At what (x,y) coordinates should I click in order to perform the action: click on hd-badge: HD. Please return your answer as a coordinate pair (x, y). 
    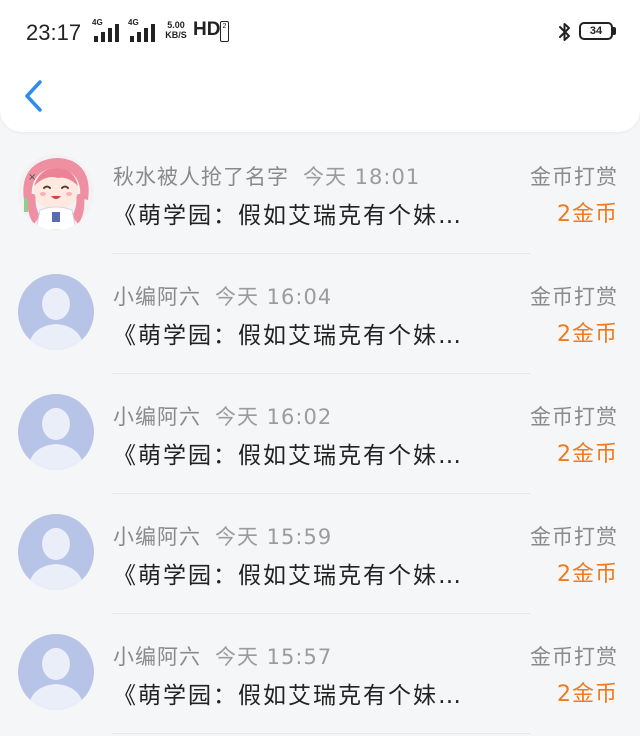
    Looking at the image, I should click on (207, 29).